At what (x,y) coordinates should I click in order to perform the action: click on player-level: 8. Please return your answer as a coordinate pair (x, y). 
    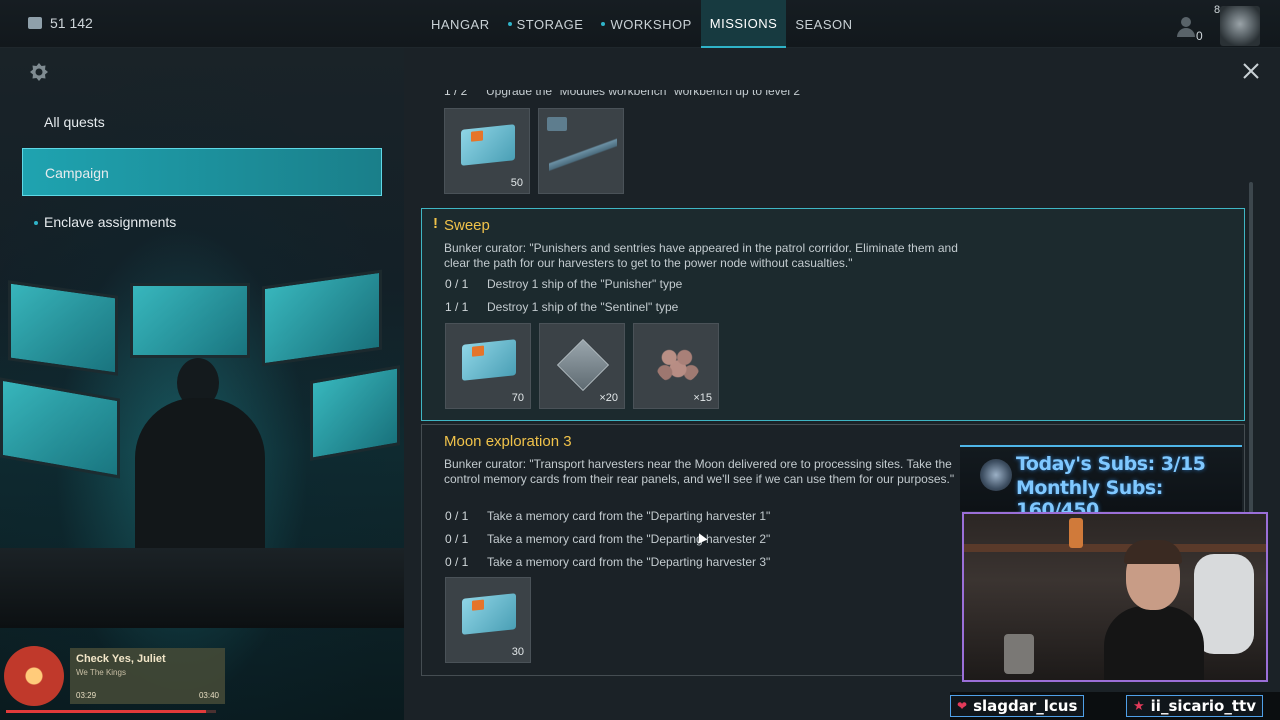
    Looking at the image, I should click on (1217, 10).